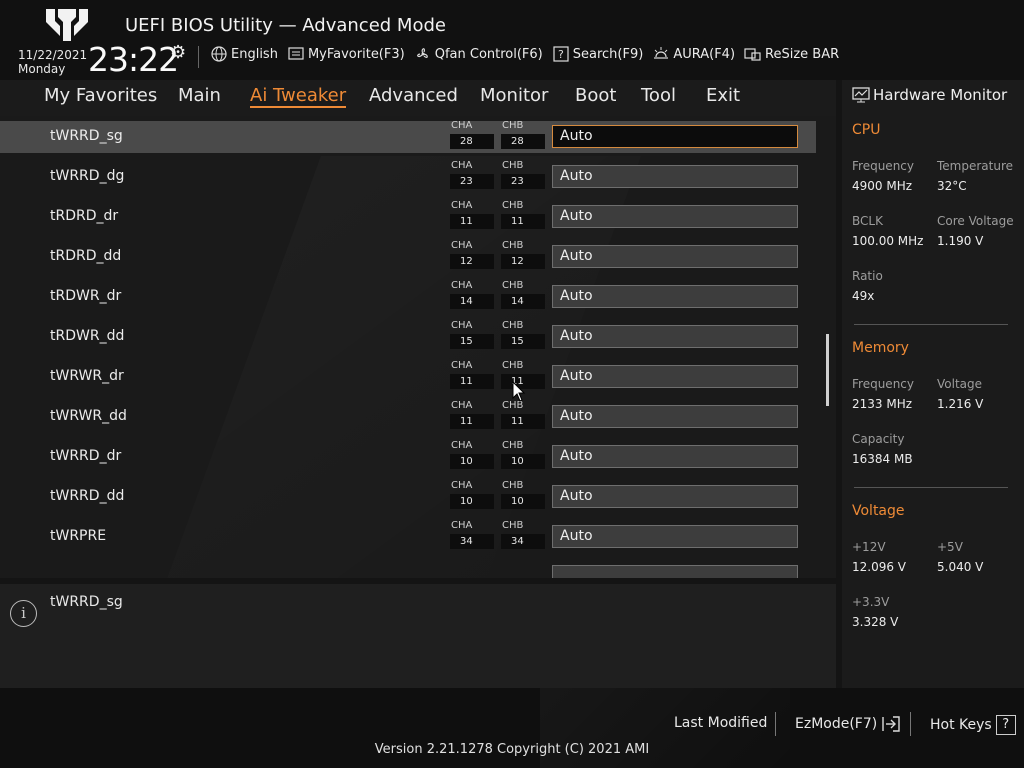 The height and width of the screenshot is (768, 1024). Describe the element at coordinates (1005, 725) in the screenshot. I see `help-question-icon: ?` at that location.